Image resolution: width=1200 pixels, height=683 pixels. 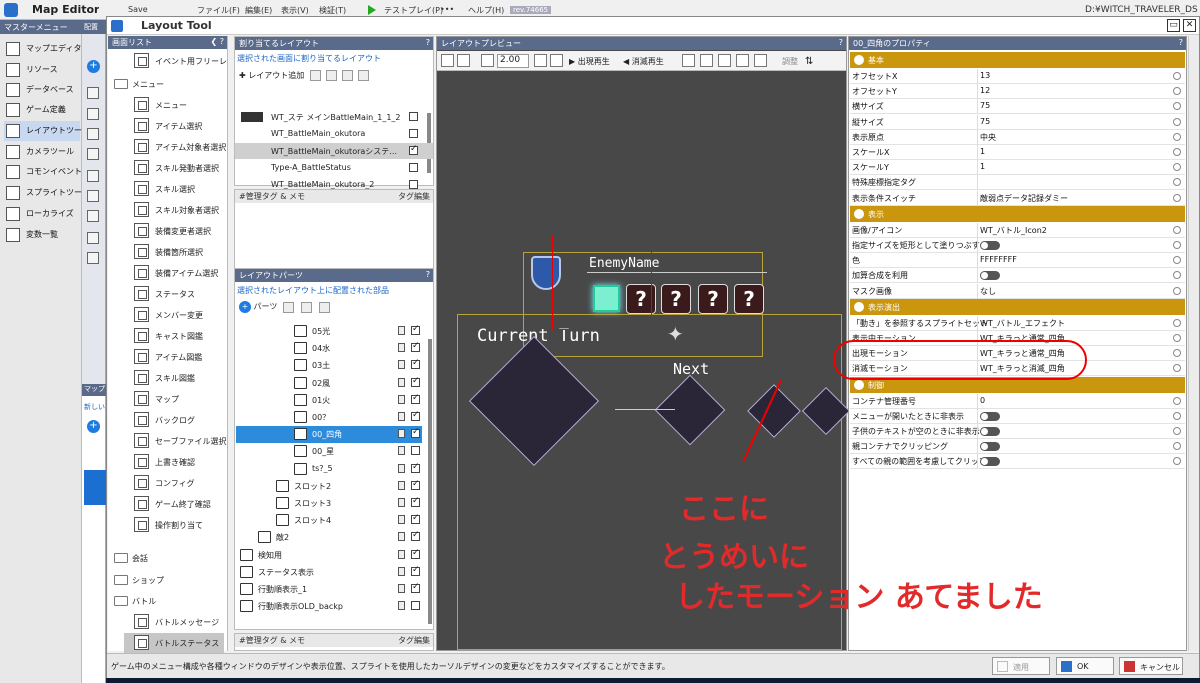 What do you see at coordinates (329, 606) in the screenshot?
I see `part-row: 行動順表示OLD_backp` at bounding box center [329, 606].